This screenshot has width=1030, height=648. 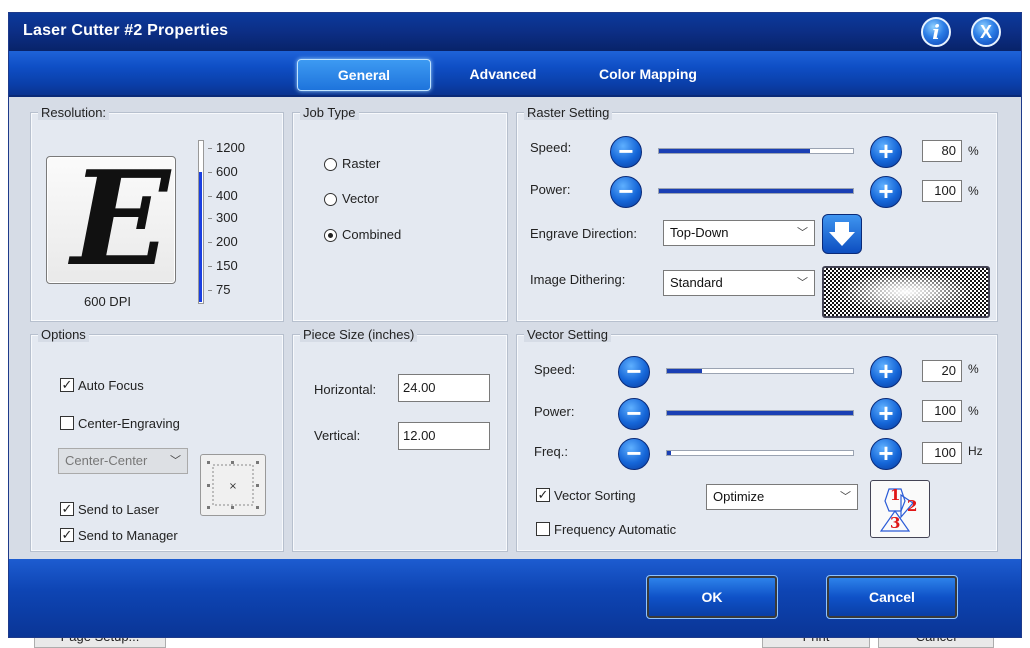 I want to click on vector-power-fill, so click(x=760, y=413).